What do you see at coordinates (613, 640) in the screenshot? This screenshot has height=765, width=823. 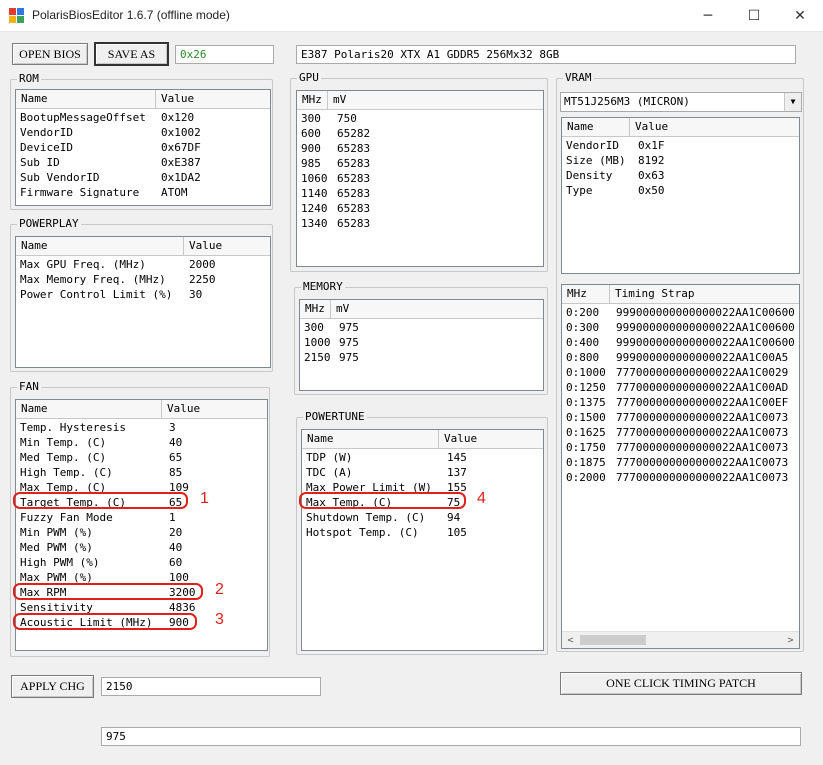 I see `scrollbar-thumb` at bounding box center [613, 640].